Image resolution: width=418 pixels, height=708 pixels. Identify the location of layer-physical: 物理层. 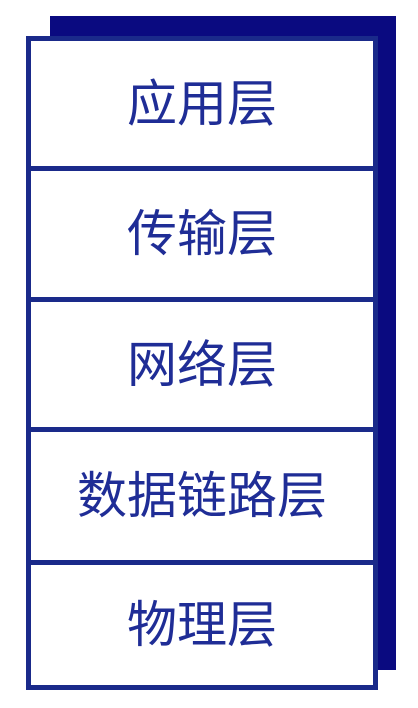
(202, 622).